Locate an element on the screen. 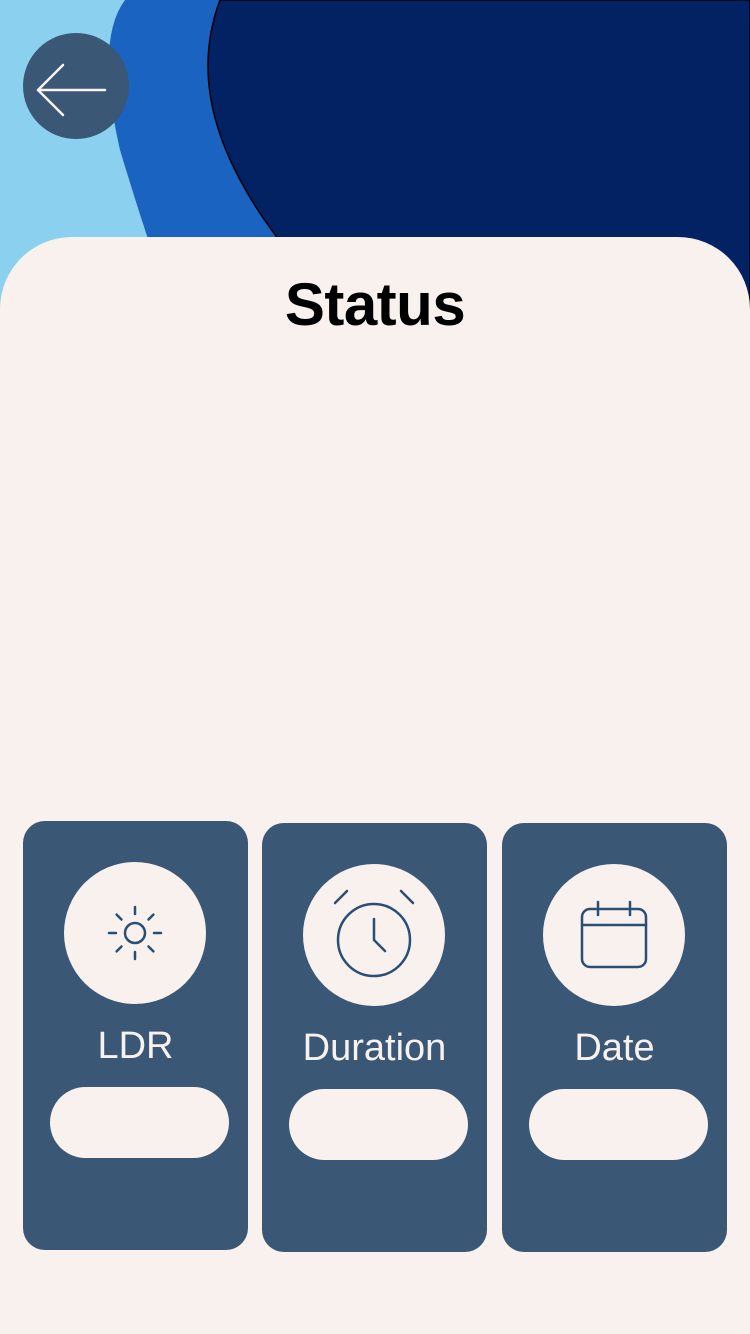 The image size is (750, 1334). date-card: Date is located at coordinates (614, 1037).